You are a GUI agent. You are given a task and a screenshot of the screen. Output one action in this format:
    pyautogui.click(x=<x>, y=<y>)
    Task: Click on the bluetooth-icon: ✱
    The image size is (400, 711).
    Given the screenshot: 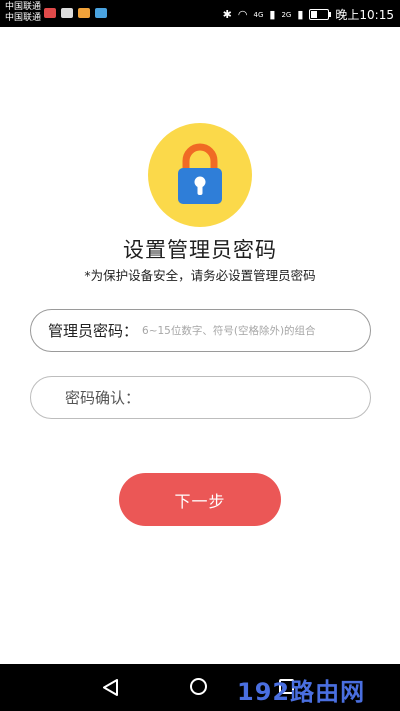 What is the action you would take?
    pyautogui.click(x=227, y=14)
    